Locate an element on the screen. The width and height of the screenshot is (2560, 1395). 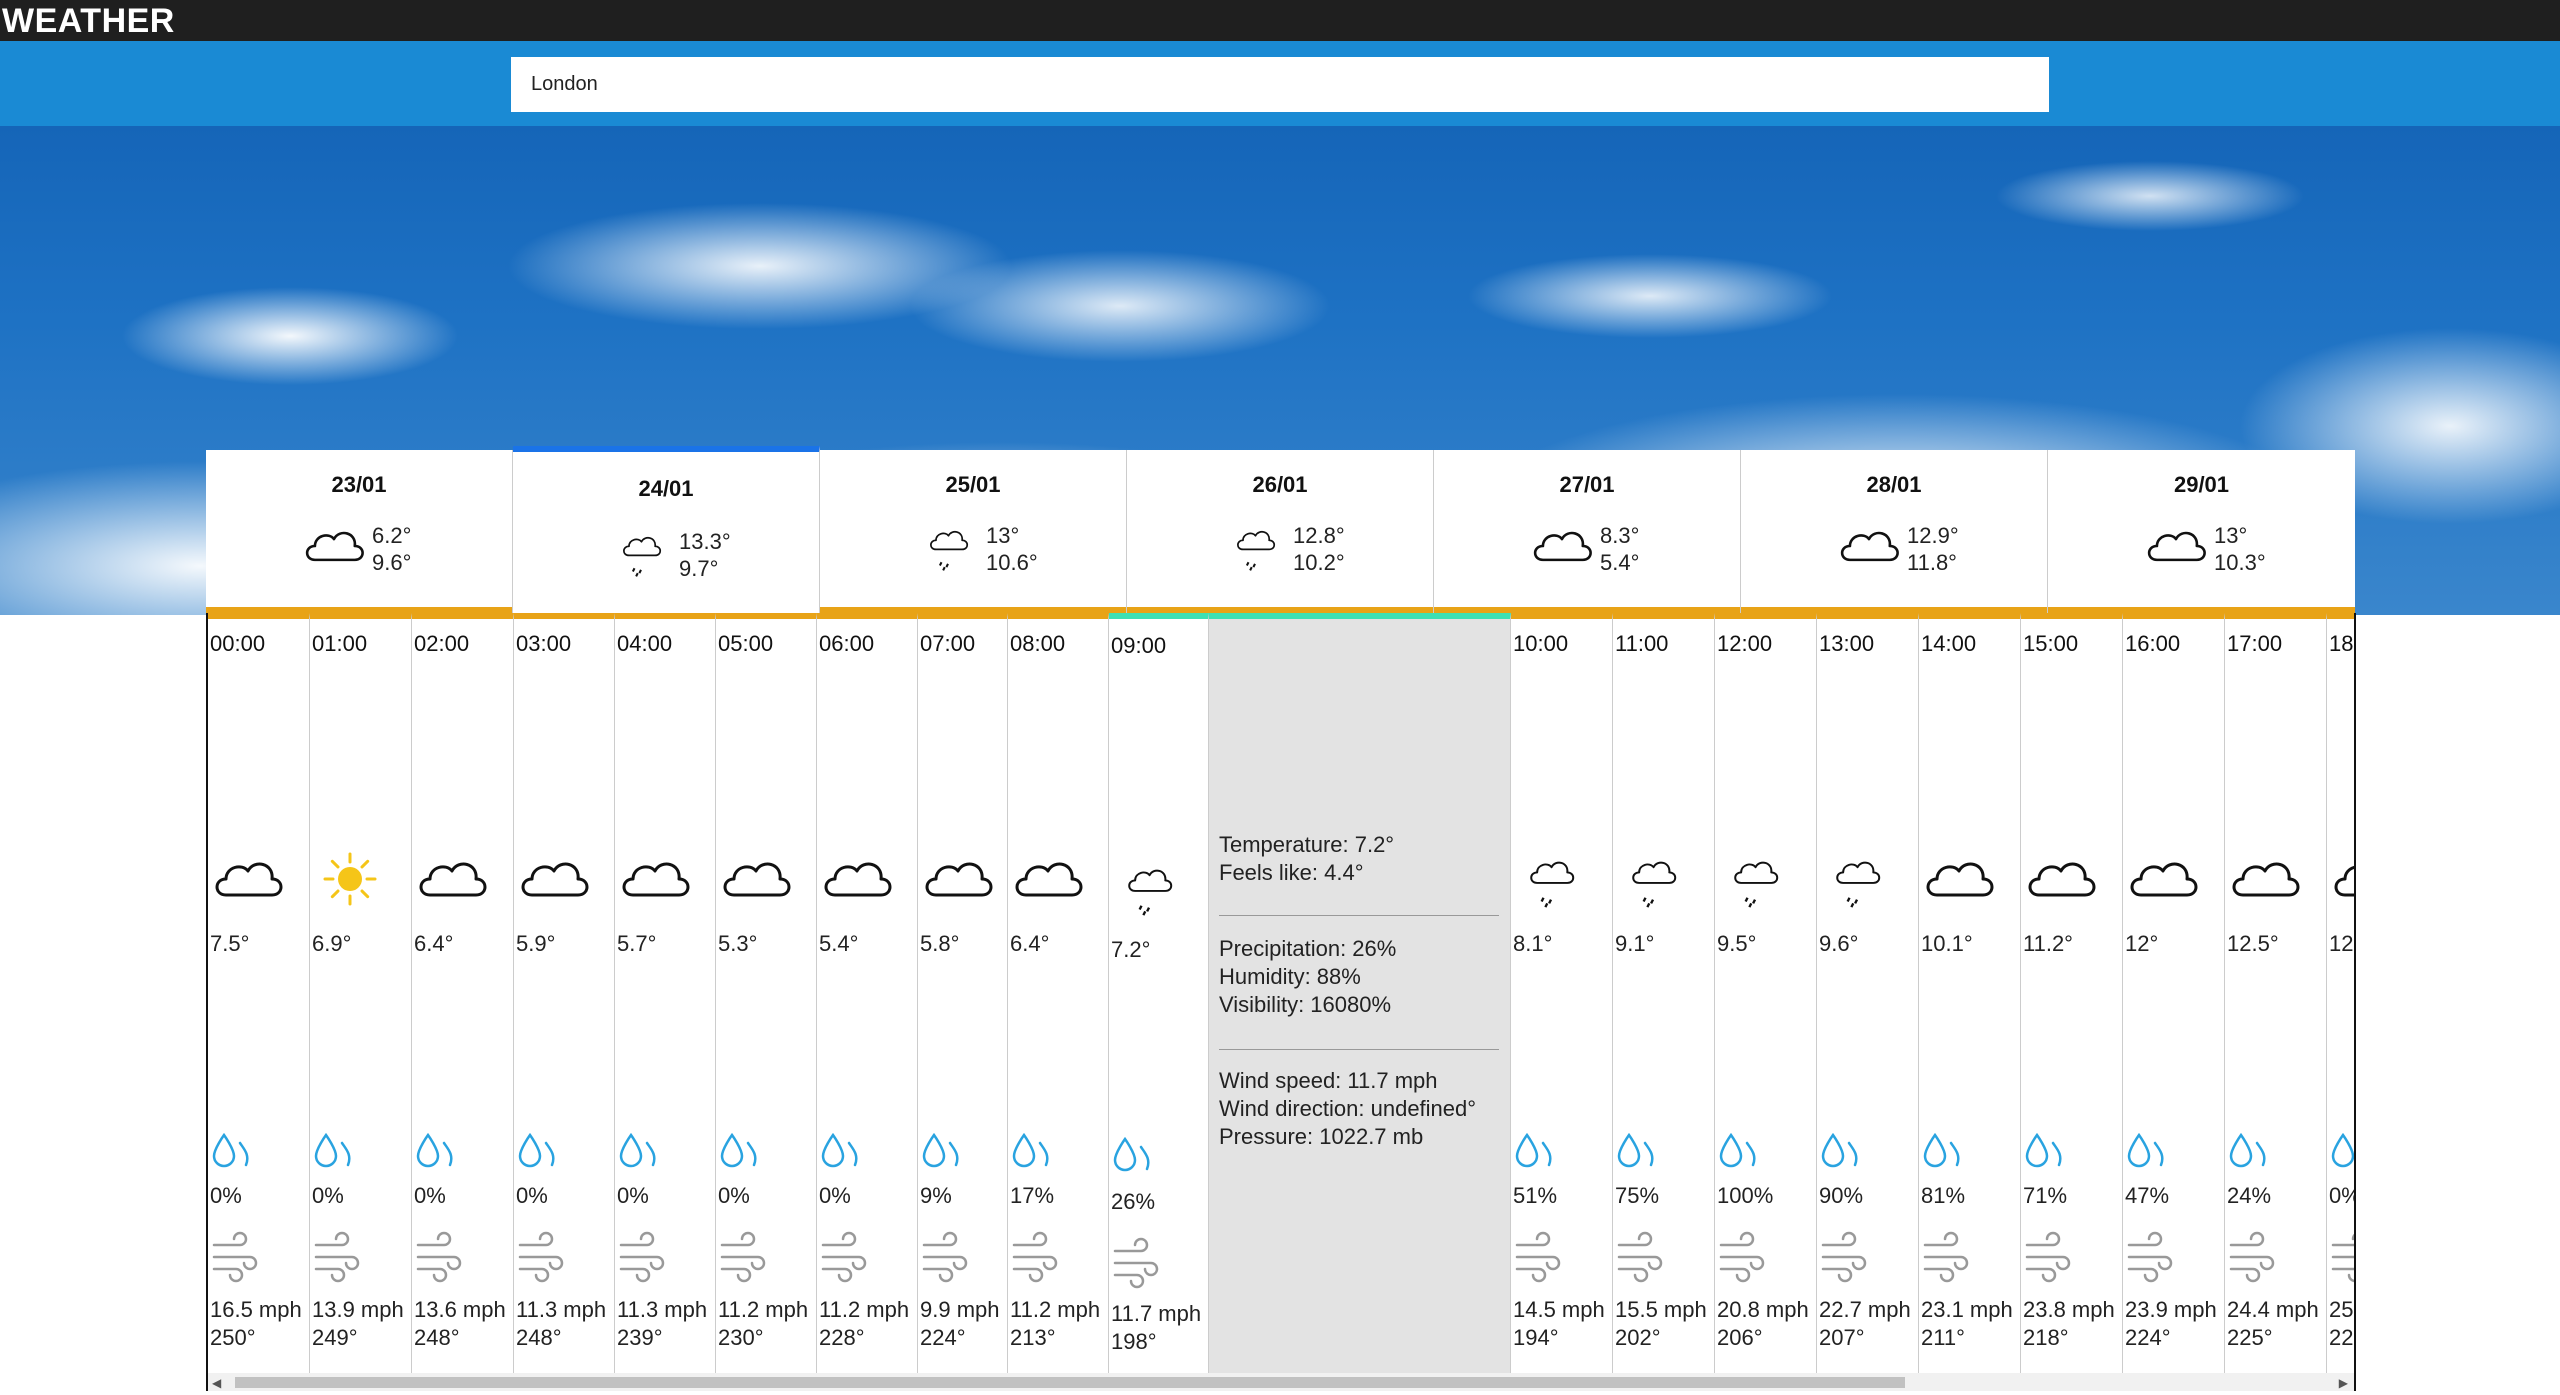
day-tab-24-01: 24/01 13.3° 9.7° is located at coordinates (666, 529).